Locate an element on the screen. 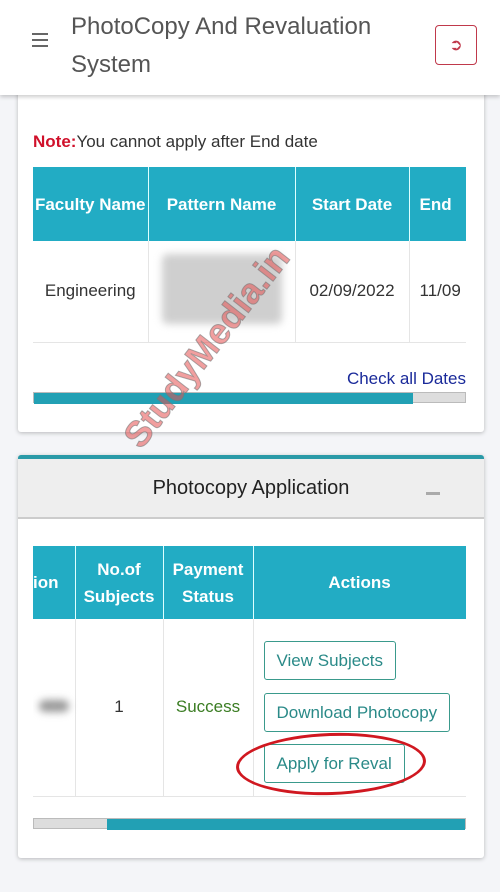 The width and height of the screenshot is (500, 892). view-subjects-button: View Subjects is located at coordinates (329, 660).